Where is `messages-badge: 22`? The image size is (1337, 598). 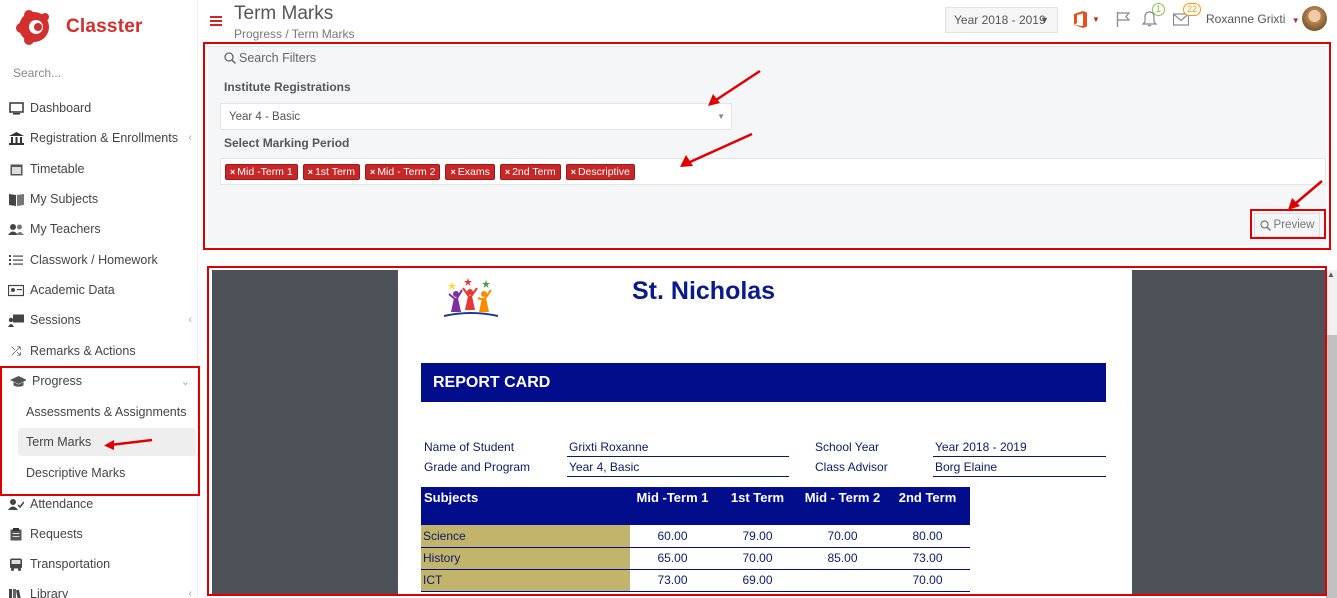 messages-badge: 22 is located at coordinates (1192, 9).